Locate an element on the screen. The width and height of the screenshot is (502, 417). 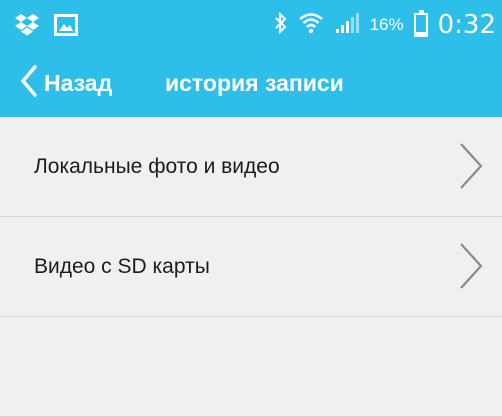
status-bar: 16% 0:32 is located at coordinates (251, 25).